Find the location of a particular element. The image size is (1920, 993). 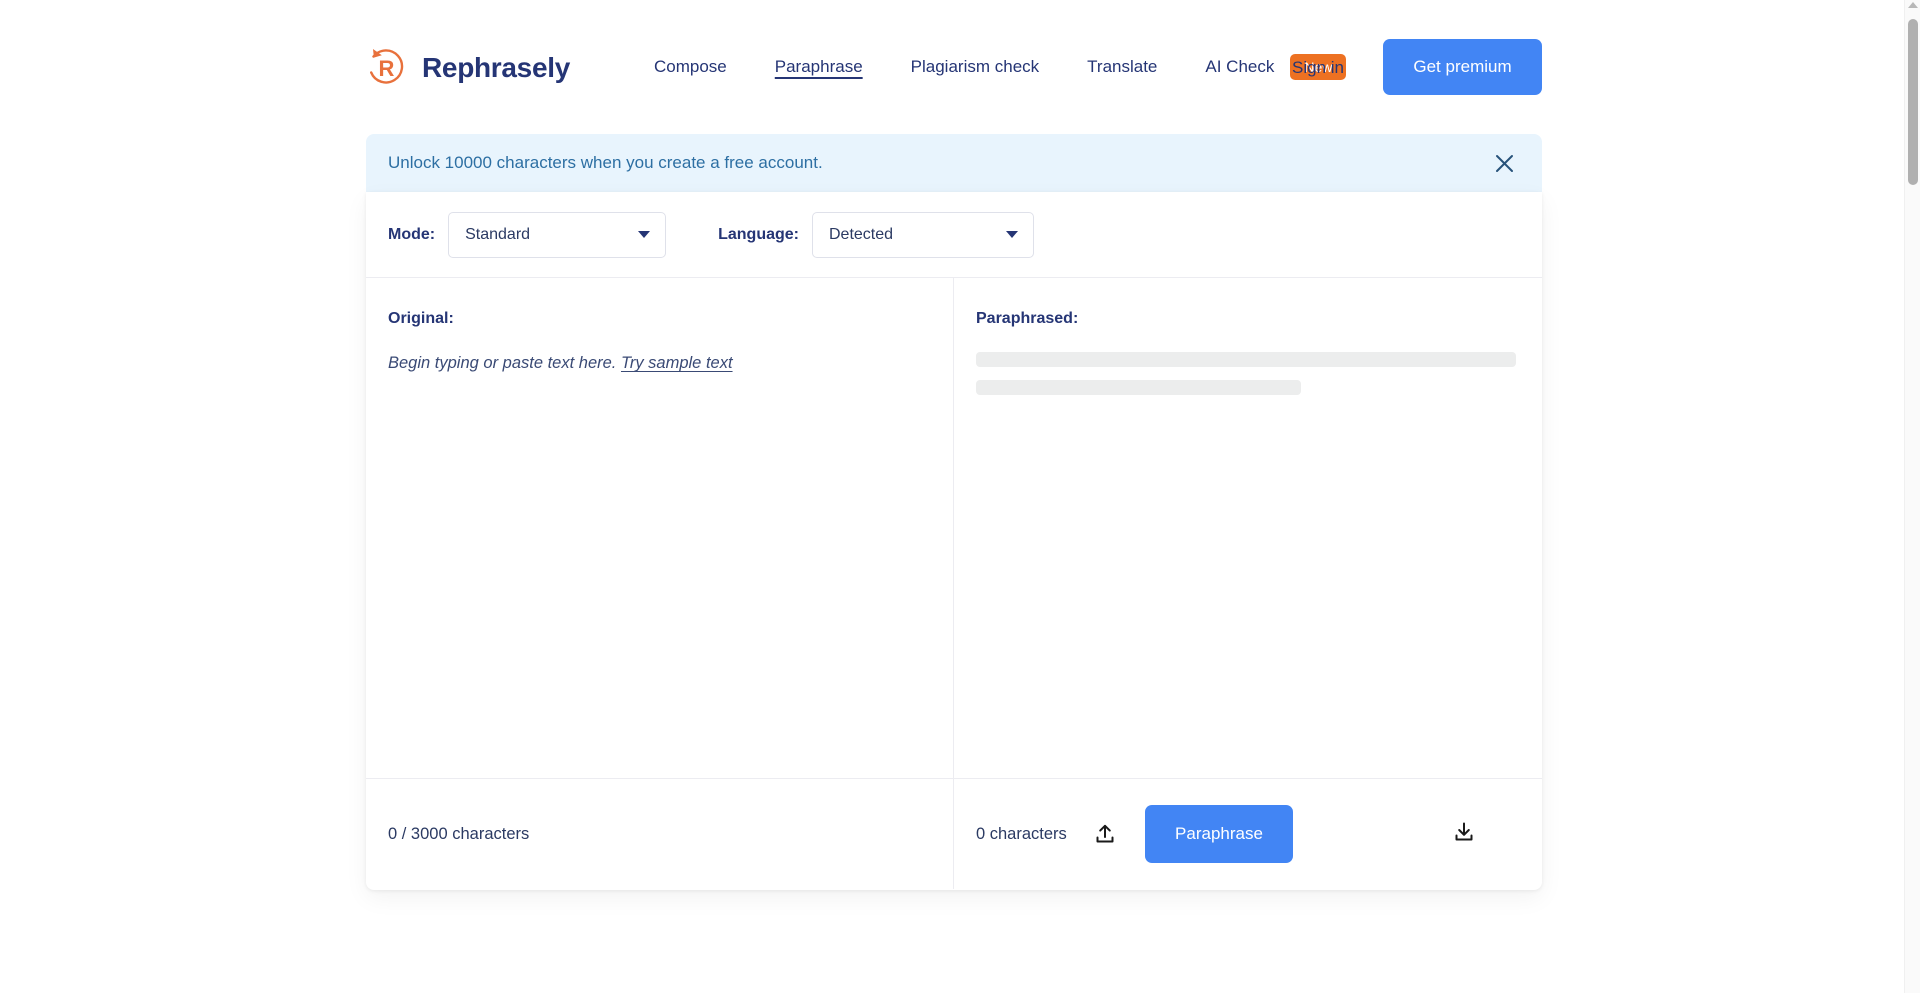

mode-label: Mode: is located at coordinates (412, 234).